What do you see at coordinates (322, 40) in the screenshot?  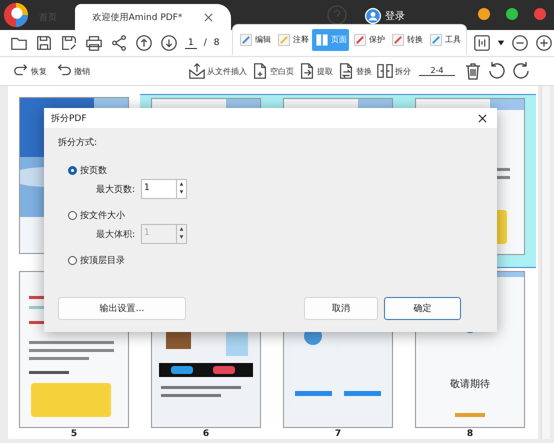 I see `pages-icon` at bounding box center [322, 40].